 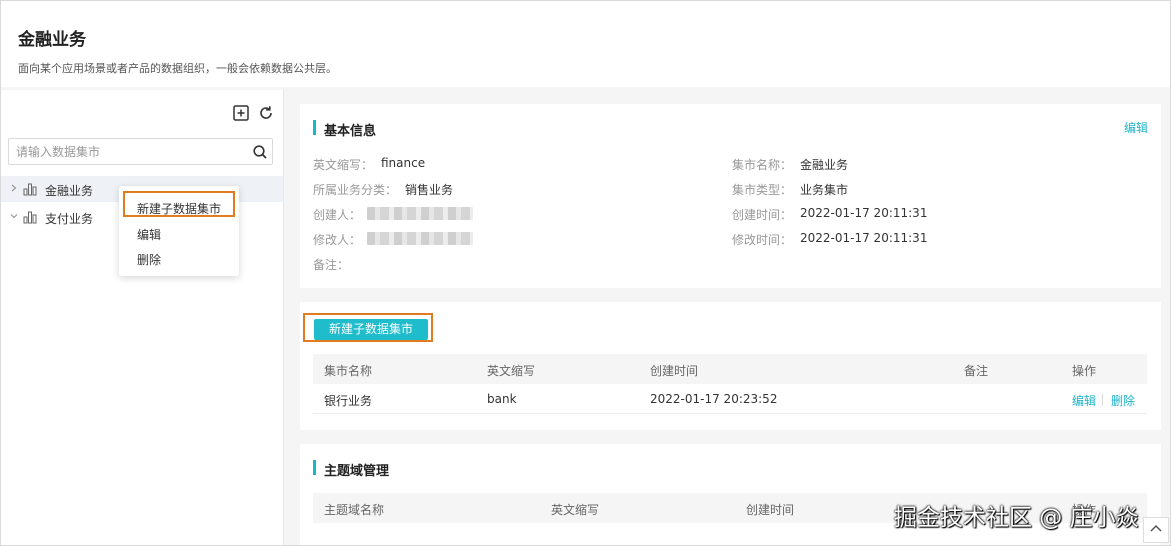 What do you see at coordinates (348, 401) in the screenshot?
I see `cell-name: 银行业务` at bounding box center [348, 401].